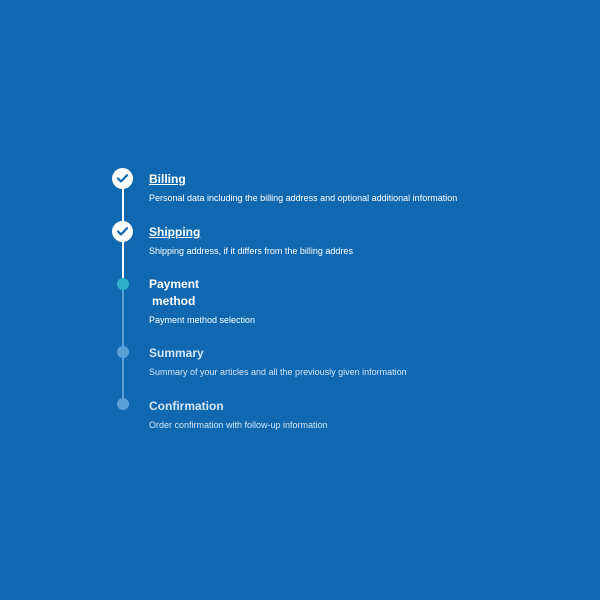 Image resolution: width=600 pixels, height=600 pixels. What do you see at coordinates (174, 293) in the screenshot?
I see `step-payment-title: Payment method` at bounding box center [174, 293].